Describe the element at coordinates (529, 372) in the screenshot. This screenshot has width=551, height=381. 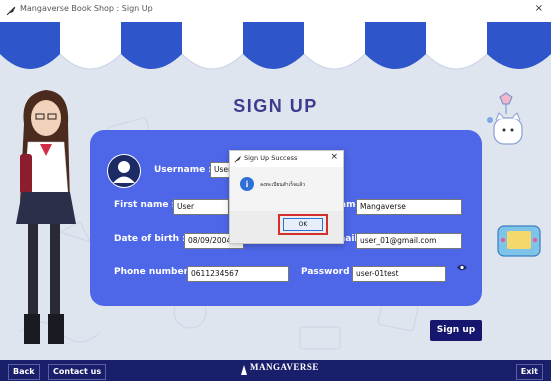
I see `exit-button: Exit` at that location.